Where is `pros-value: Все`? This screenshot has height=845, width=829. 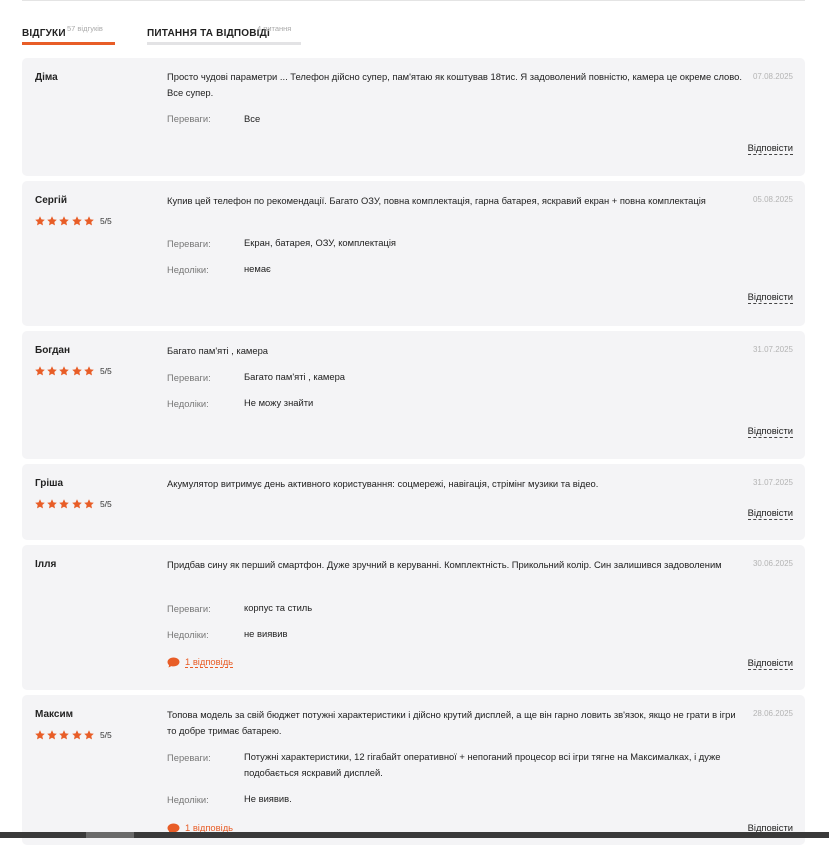
pros-value: Все is located at coordinates (252, 118).